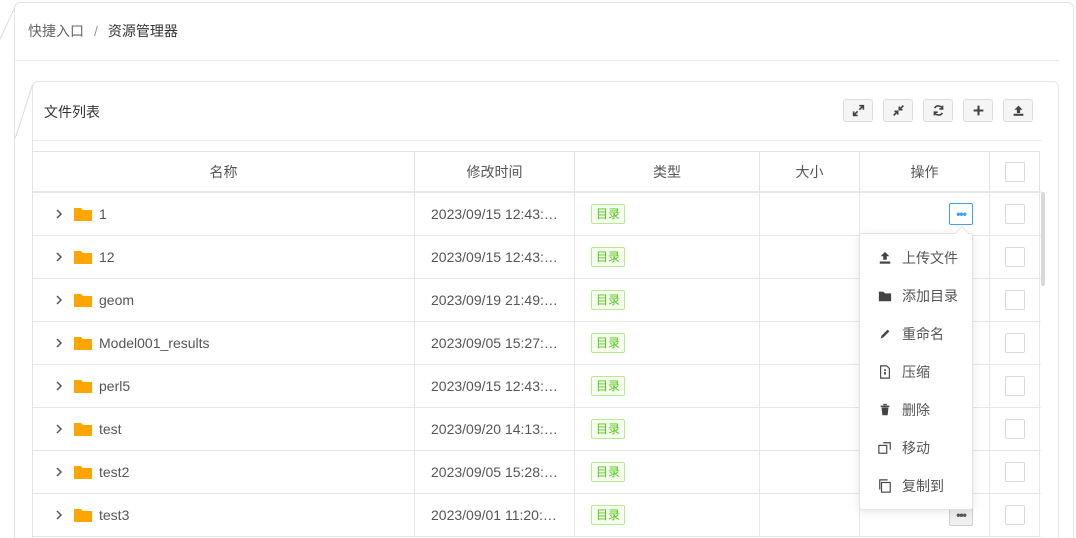  Describe the element at coordinates (938, 110) in the screenshot. I see `refresh-button` at that location.